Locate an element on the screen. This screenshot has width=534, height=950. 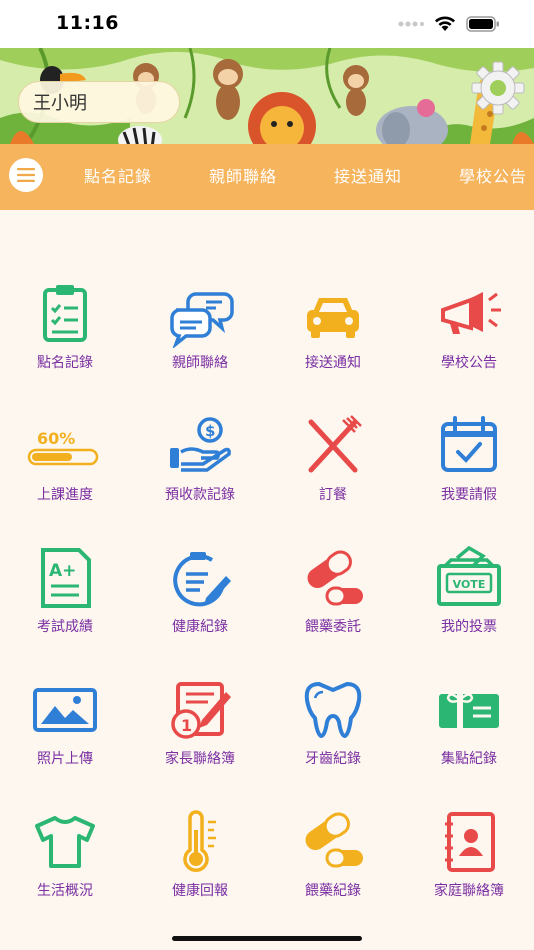
tile-parent-notebook: 1 家長聯絡簿 is located at coordinates (200, 731).